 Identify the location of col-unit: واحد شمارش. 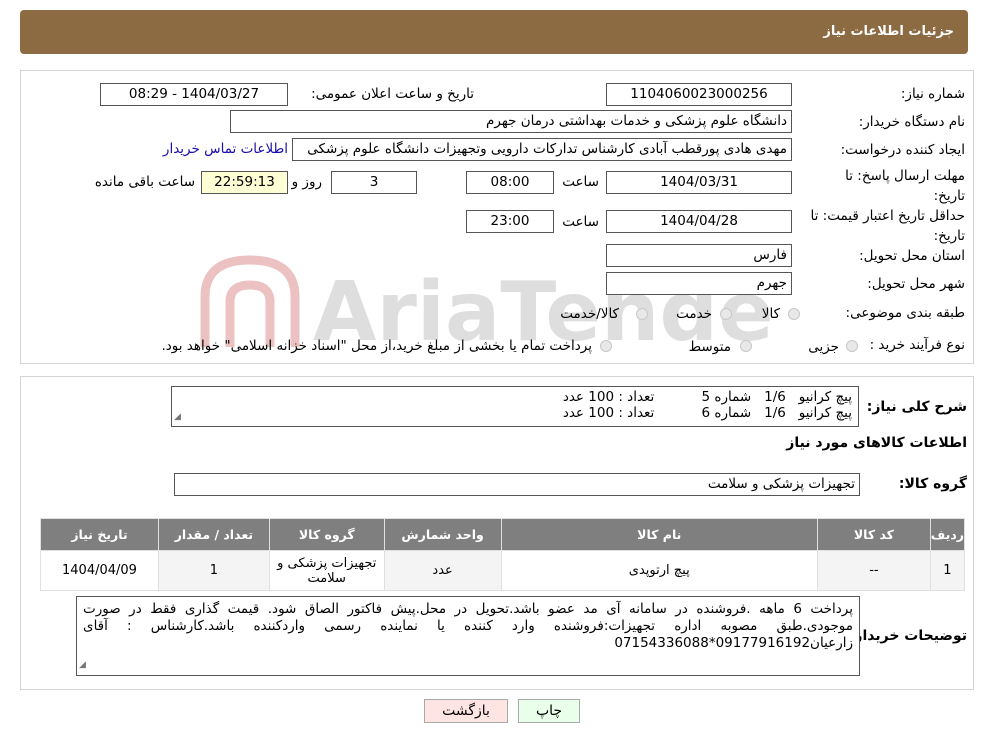
(442, 534).